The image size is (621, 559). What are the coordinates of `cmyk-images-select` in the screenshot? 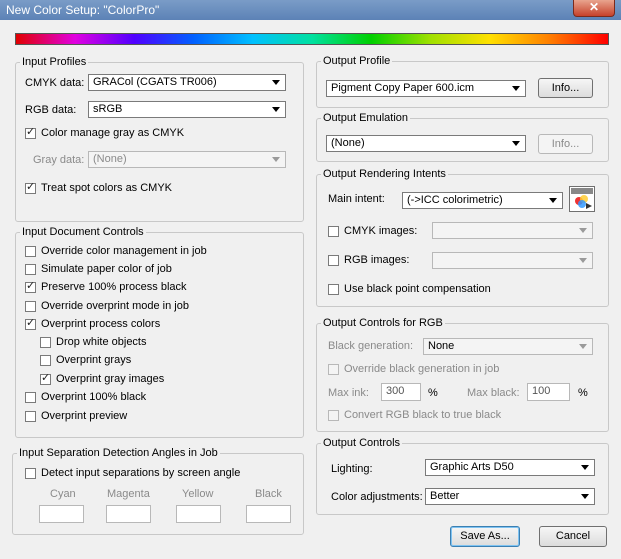 It's located at (512, 230).